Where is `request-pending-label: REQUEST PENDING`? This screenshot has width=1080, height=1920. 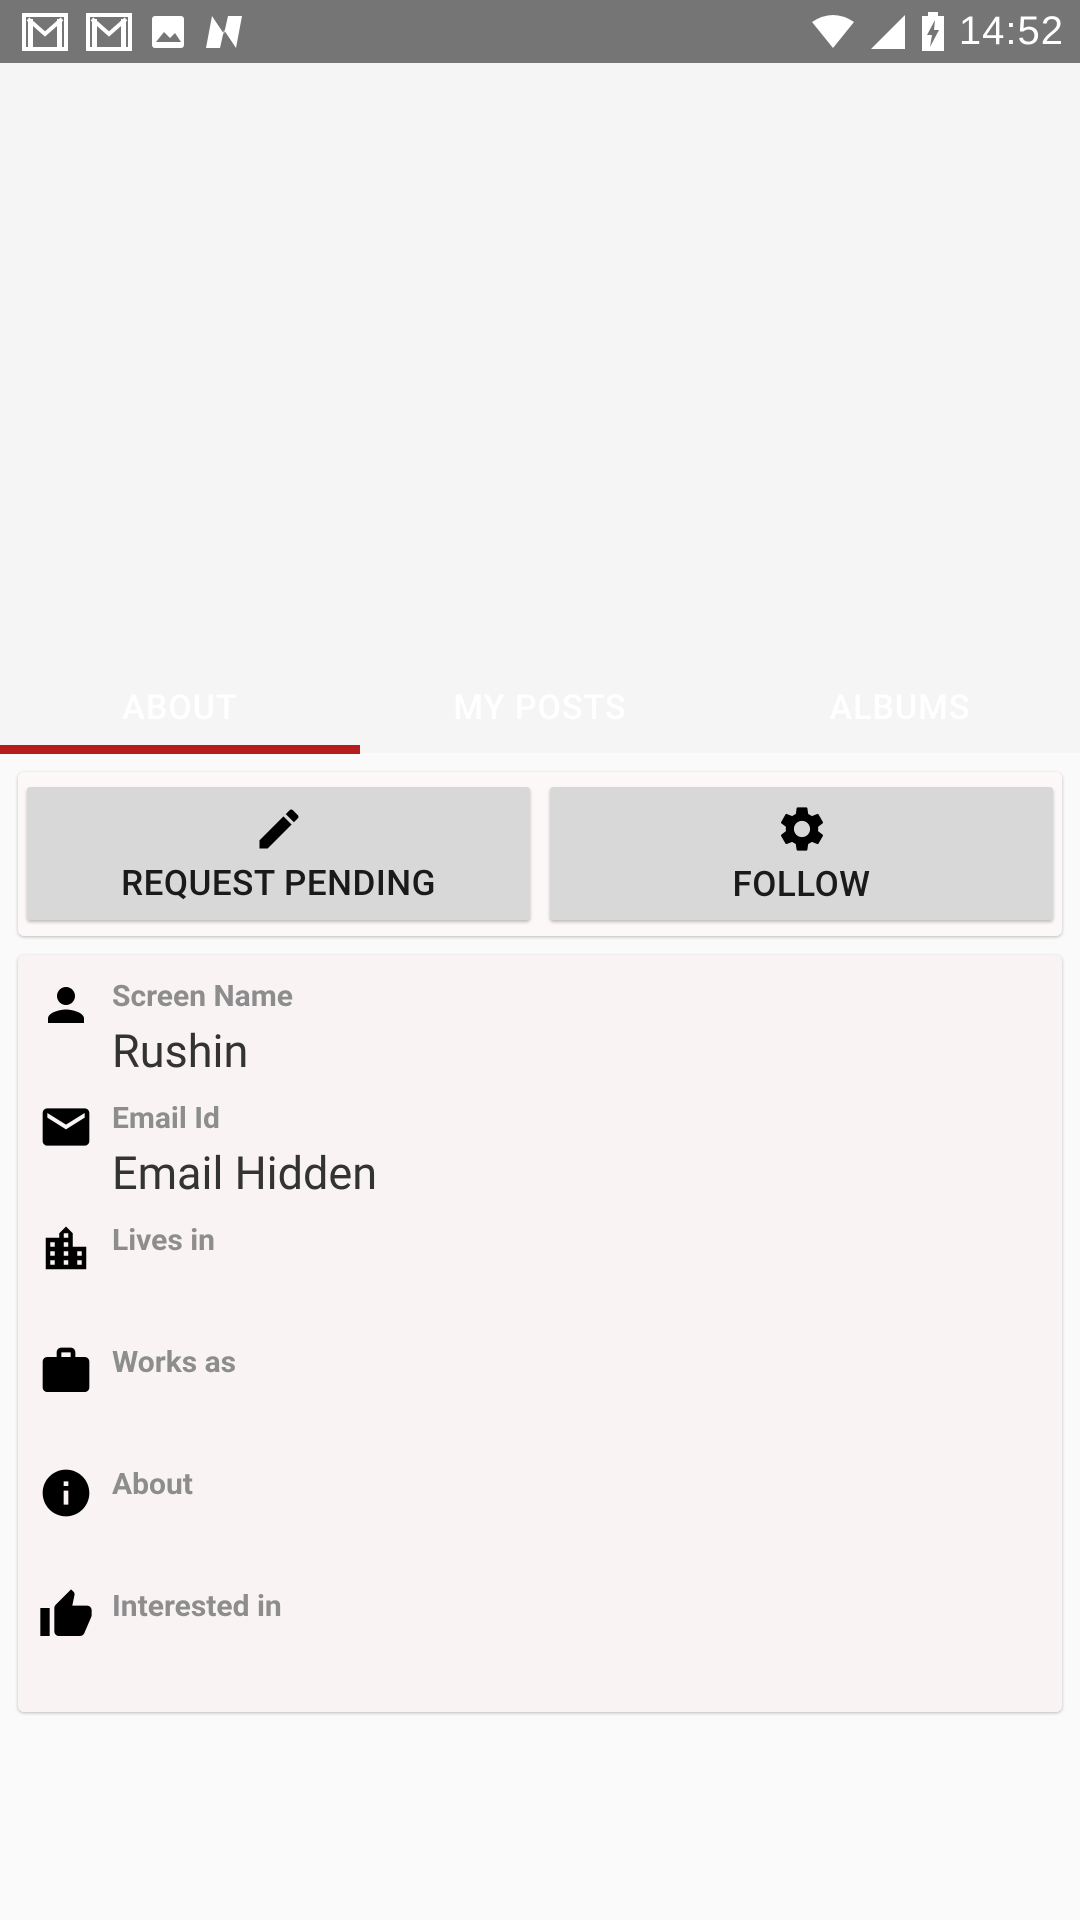 request-pending-label: REQUEST PENDING is located at coordinates (278, 883).